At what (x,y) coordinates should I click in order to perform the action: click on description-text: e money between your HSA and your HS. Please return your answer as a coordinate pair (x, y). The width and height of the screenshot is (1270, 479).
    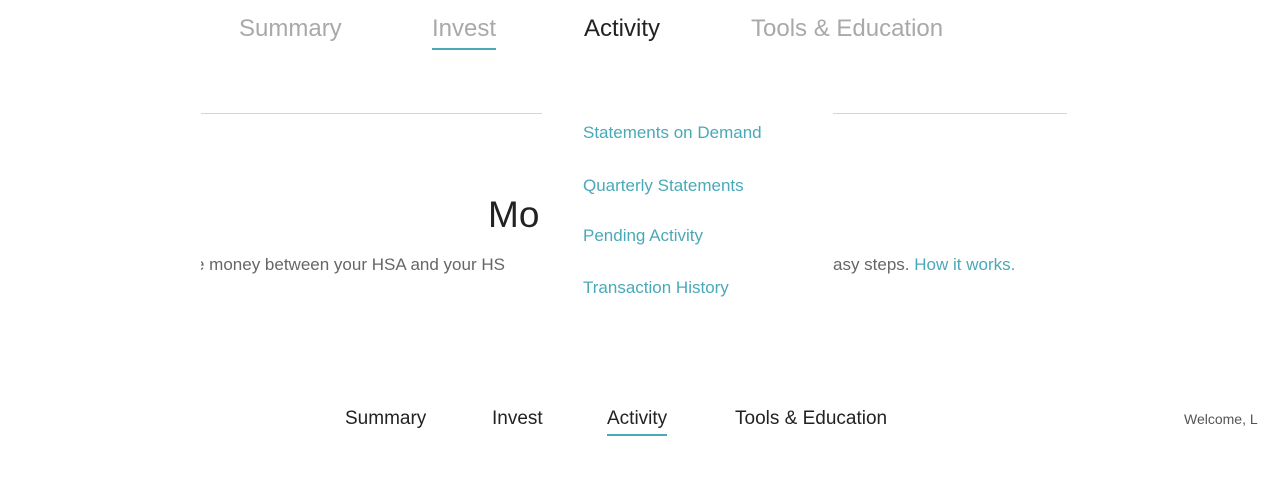
    Looking at the image, I should click on (371, 265).